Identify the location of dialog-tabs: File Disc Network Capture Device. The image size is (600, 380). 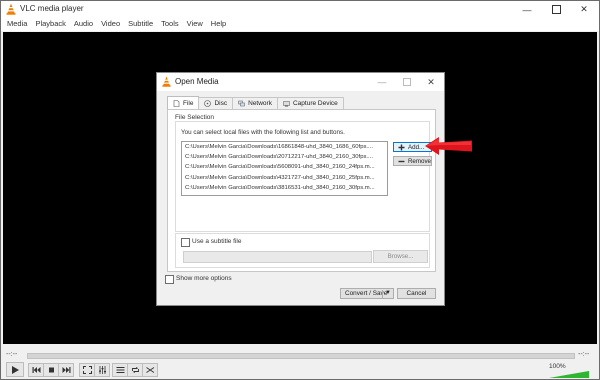
(255, 102).